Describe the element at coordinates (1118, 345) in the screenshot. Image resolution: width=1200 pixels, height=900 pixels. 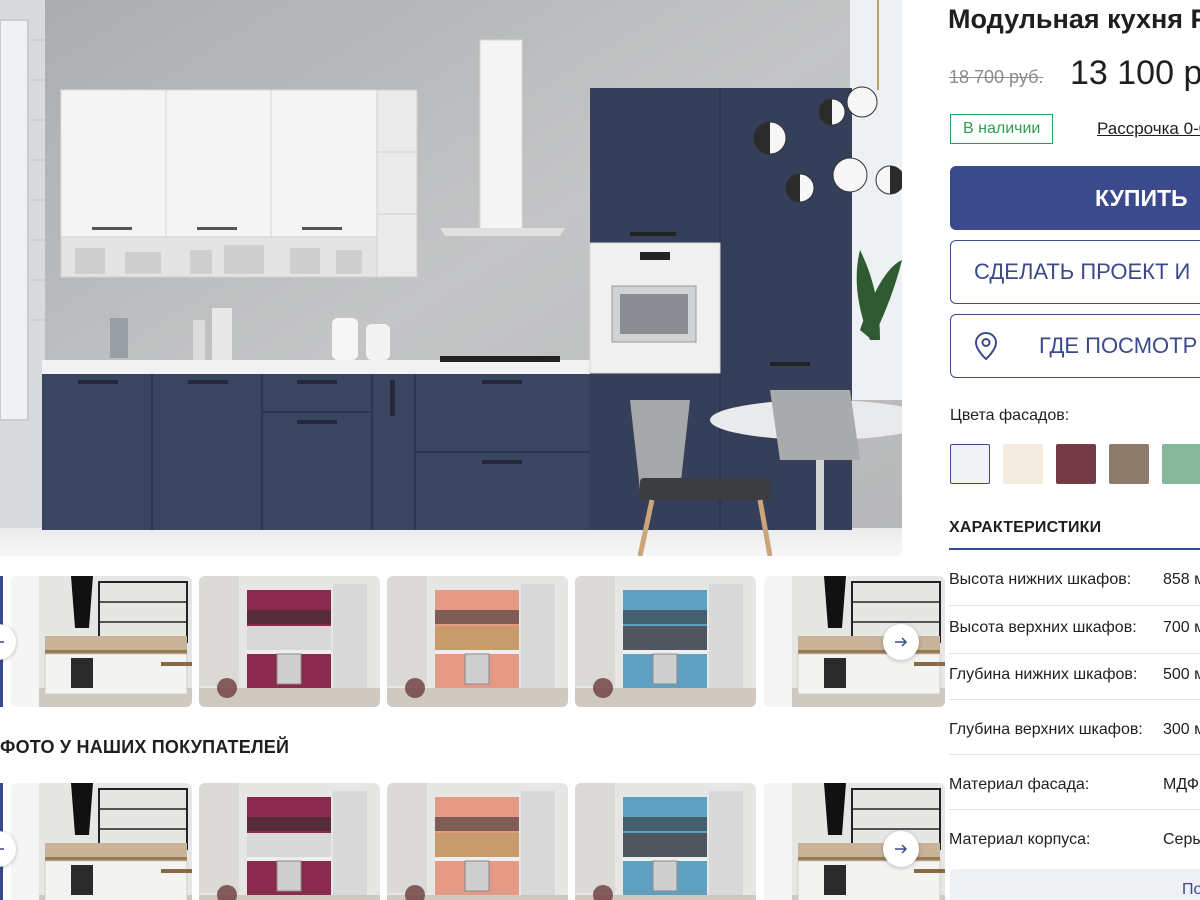
I see `where-to-see-label: ГДЕ ПОСМОТР` at that location.